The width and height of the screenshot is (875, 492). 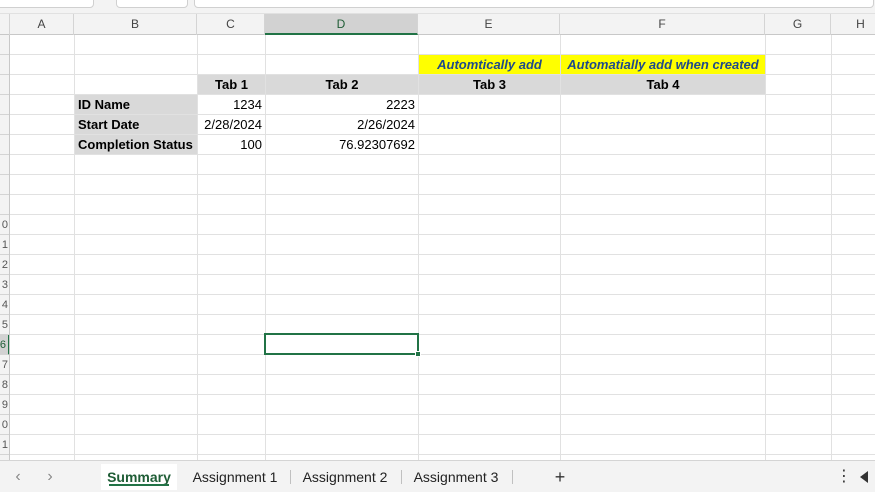 I want to click on column-header-f: F, so click(x=662, y=24).